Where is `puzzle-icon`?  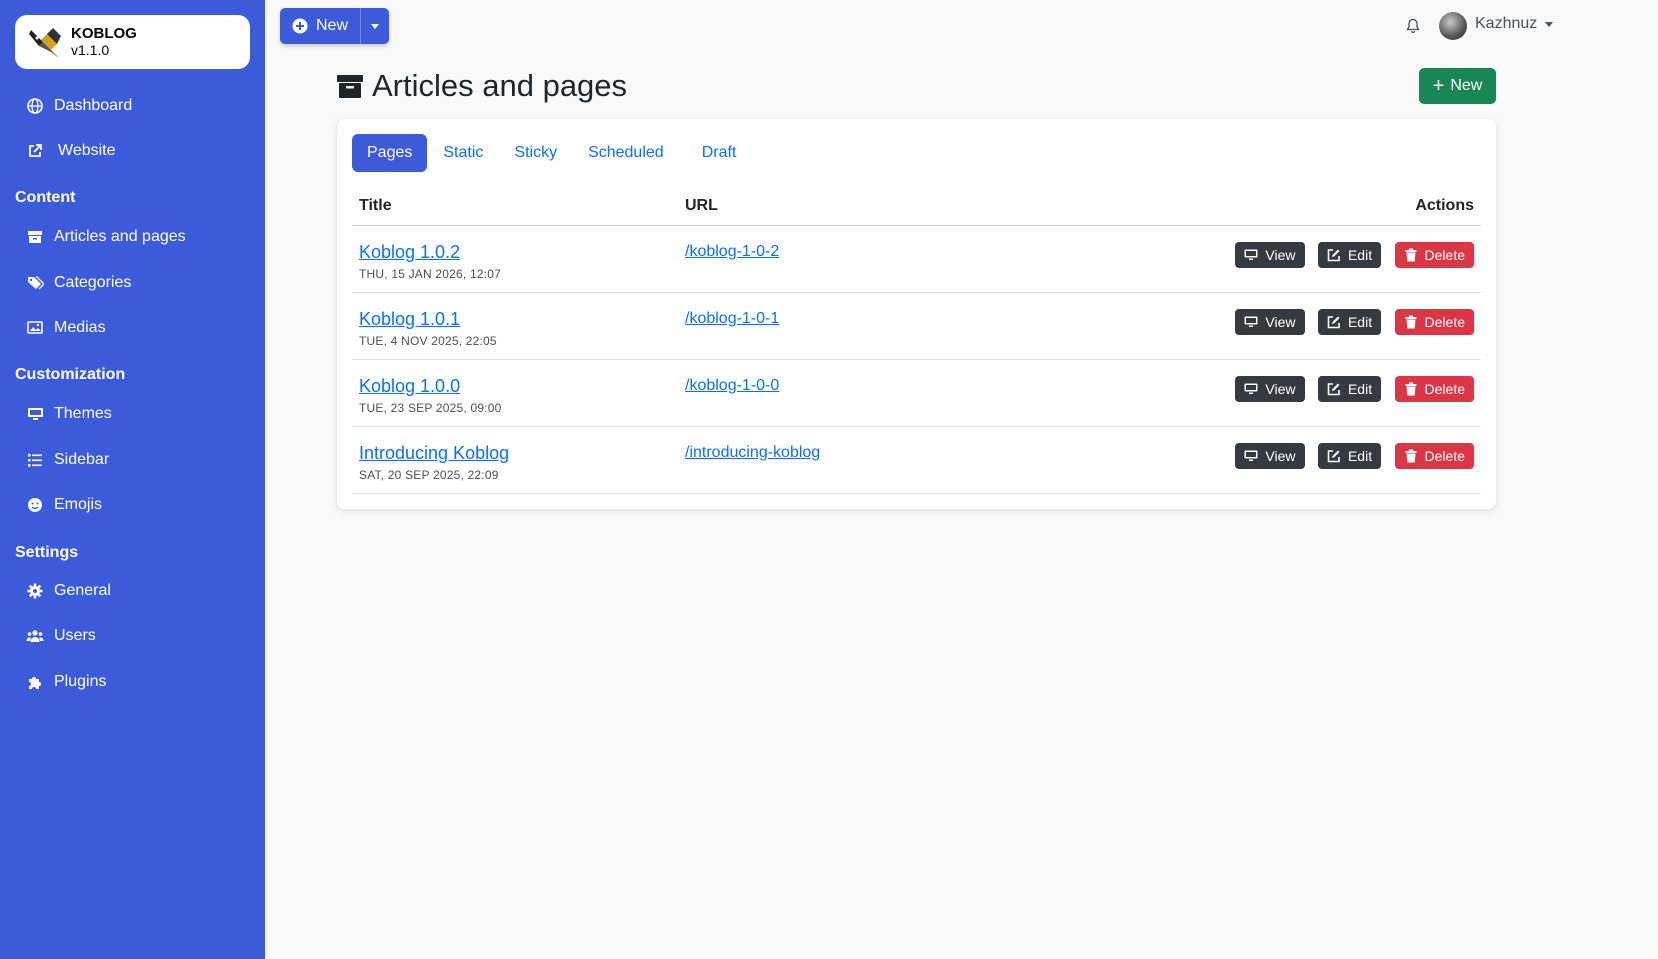
puzzle-icon is located at coordinates (35, 682).